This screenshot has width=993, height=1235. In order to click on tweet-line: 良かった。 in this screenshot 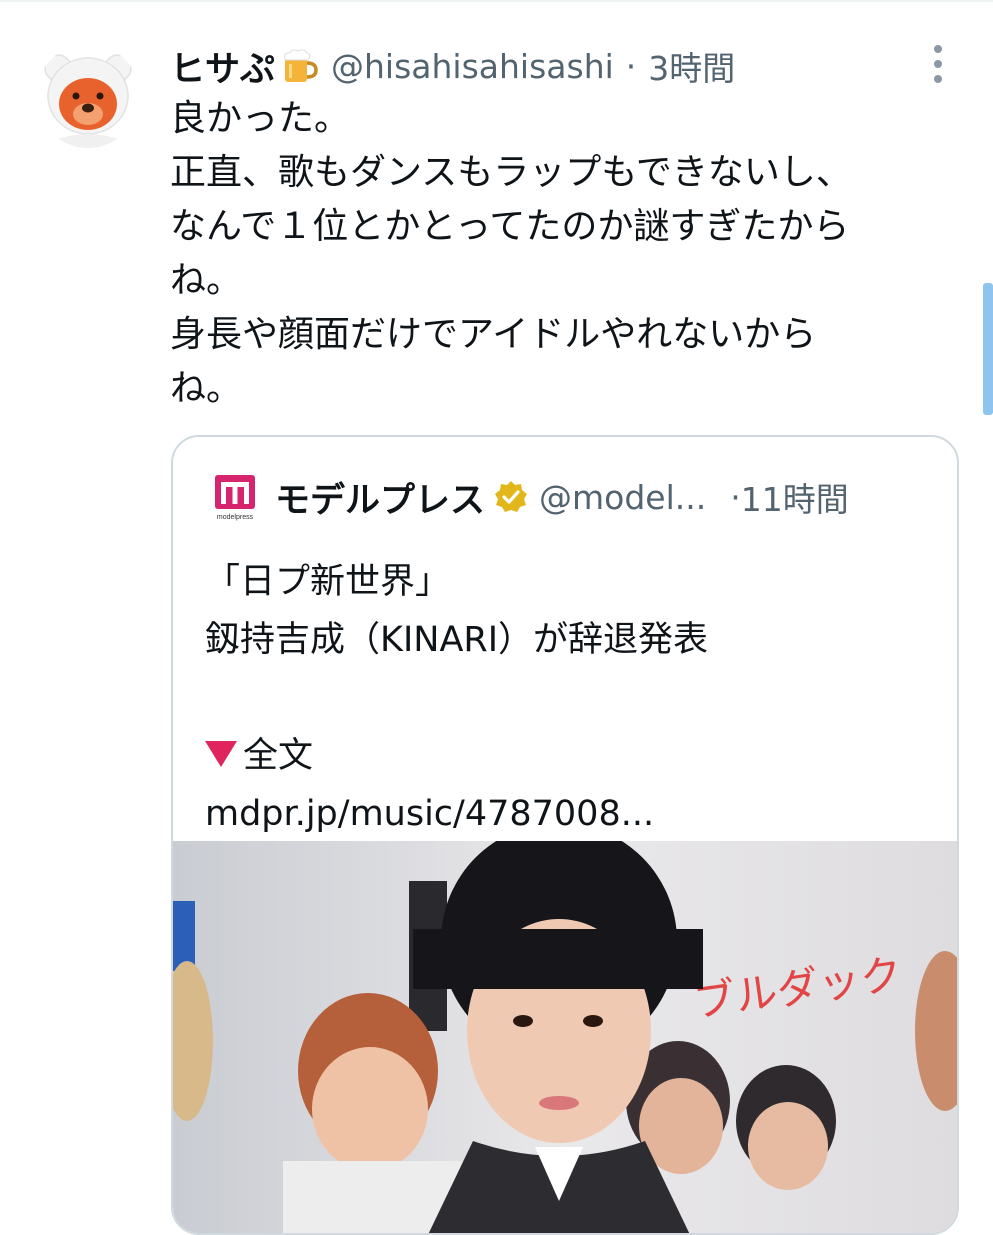, I will do `click(260, 118)`.